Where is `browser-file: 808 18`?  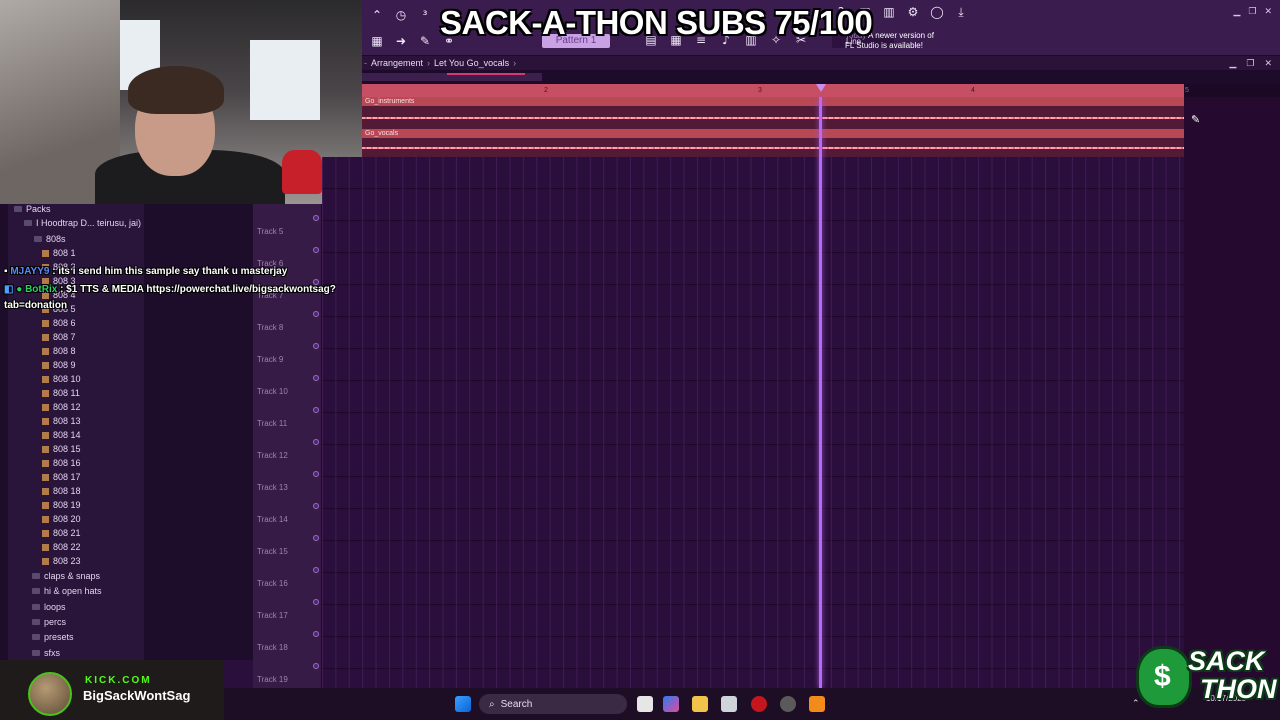
browser-file: 808 18 is located at coordinates (61, 491).